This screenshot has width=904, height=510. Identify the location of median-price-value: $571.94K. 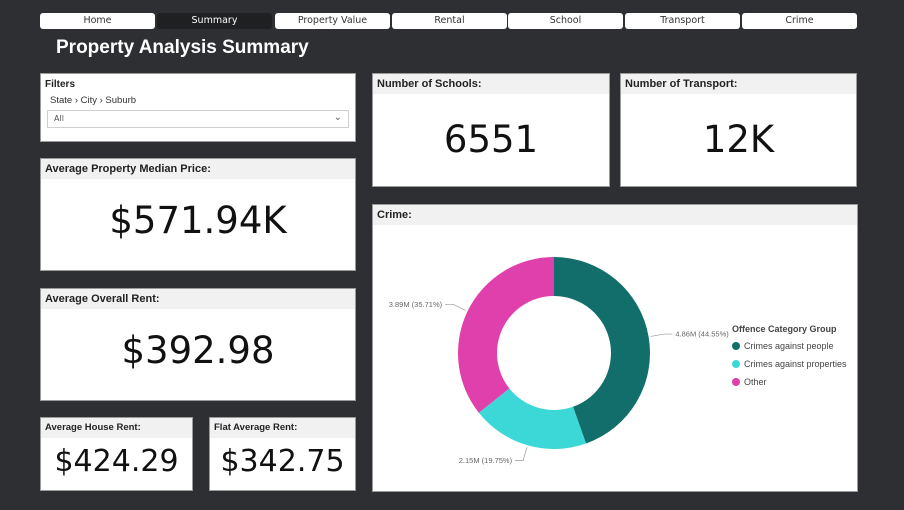
(198, 220).